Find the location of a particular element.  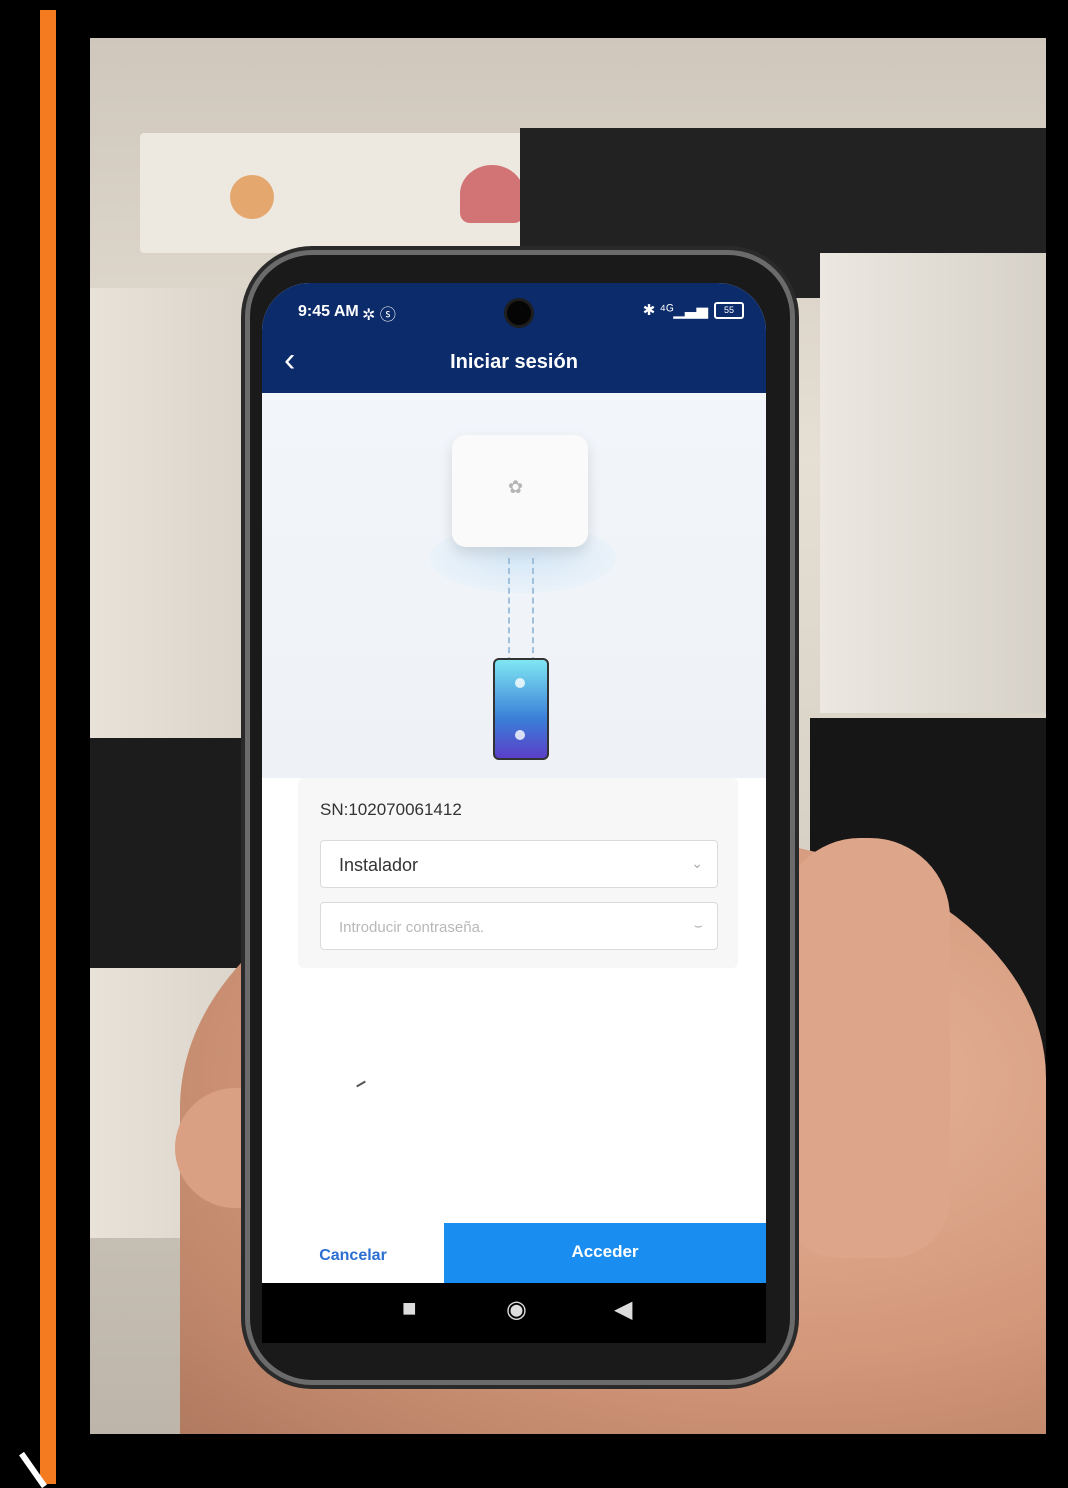

login-form: SN:102070061412 Instalador ⌄ ⌣ is located at coordinates (518, 873).